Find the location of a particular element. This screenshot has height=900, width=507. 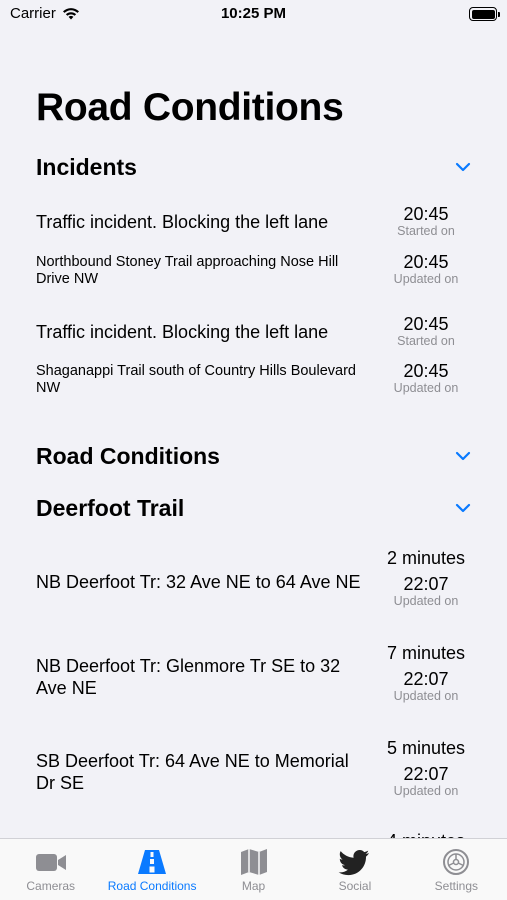

status-time: 10:25 PM is located at coordinates (253, 13).